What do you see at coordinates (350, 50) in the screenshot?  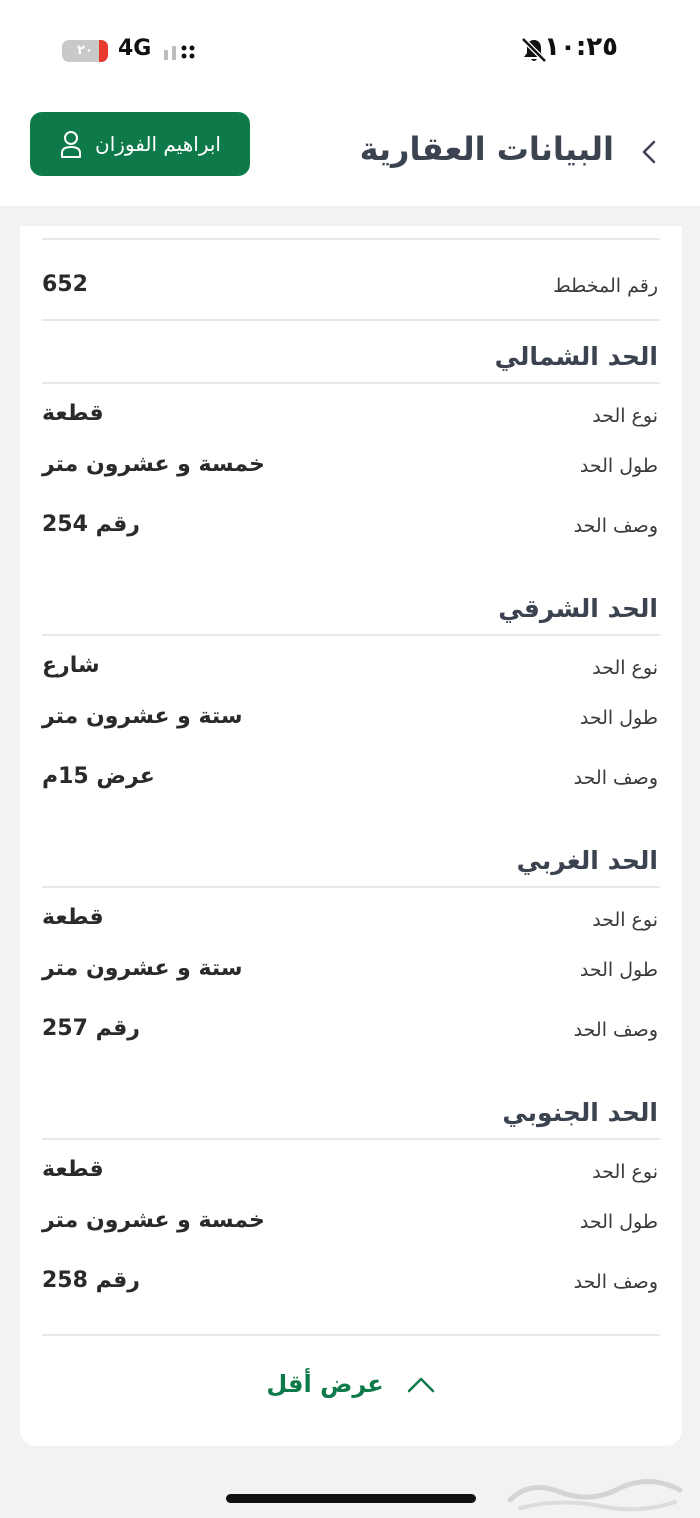 I see `status-bar: ١٠:٢٥ ٢٠ 4G` at bounding box center [350, 50].